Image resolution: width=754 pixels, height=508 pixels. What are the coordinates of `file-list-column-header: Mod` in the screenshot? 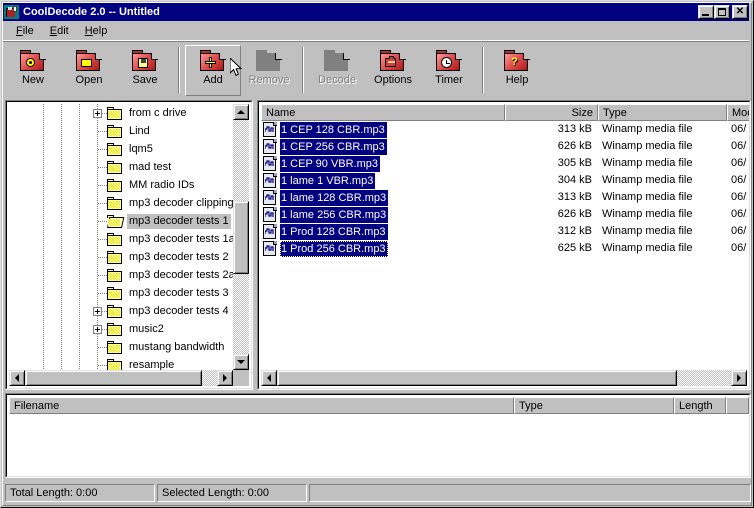 It's located at (738, 112).